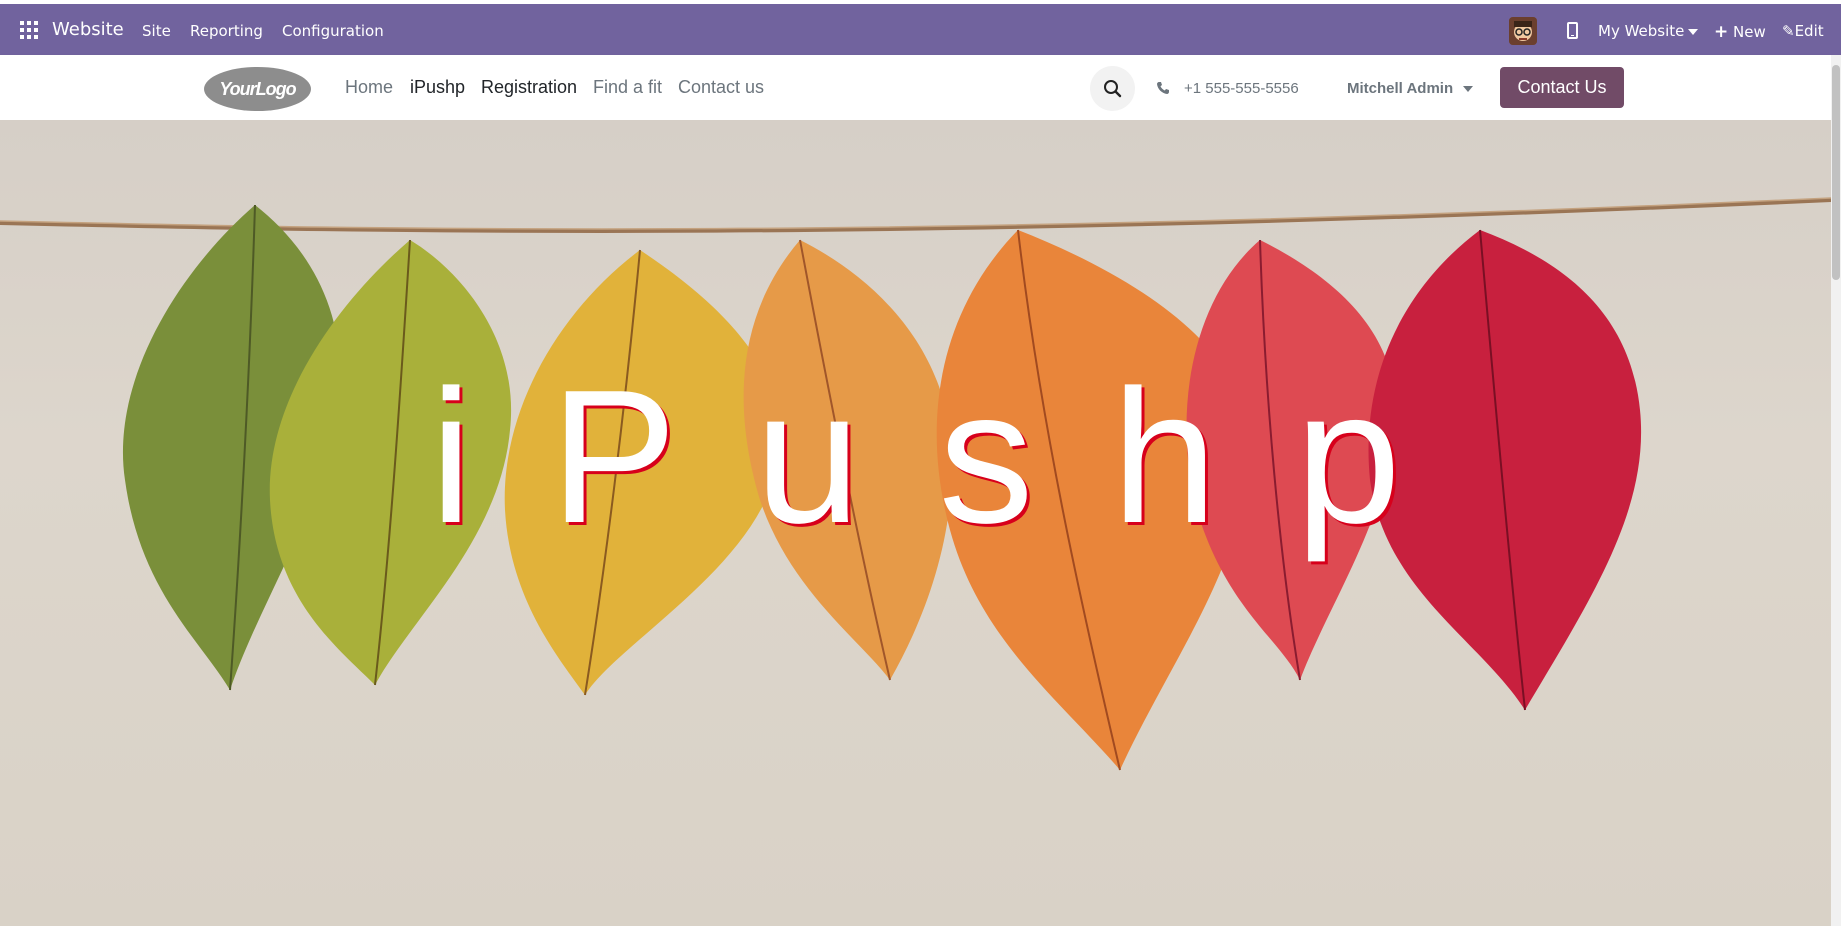 This screenshot has height=926, width=1841. What do you see at coordinates (1788, 31) in the screenshot?
I see `pencil-icon: ✎` at bounding box center [1788, 31].